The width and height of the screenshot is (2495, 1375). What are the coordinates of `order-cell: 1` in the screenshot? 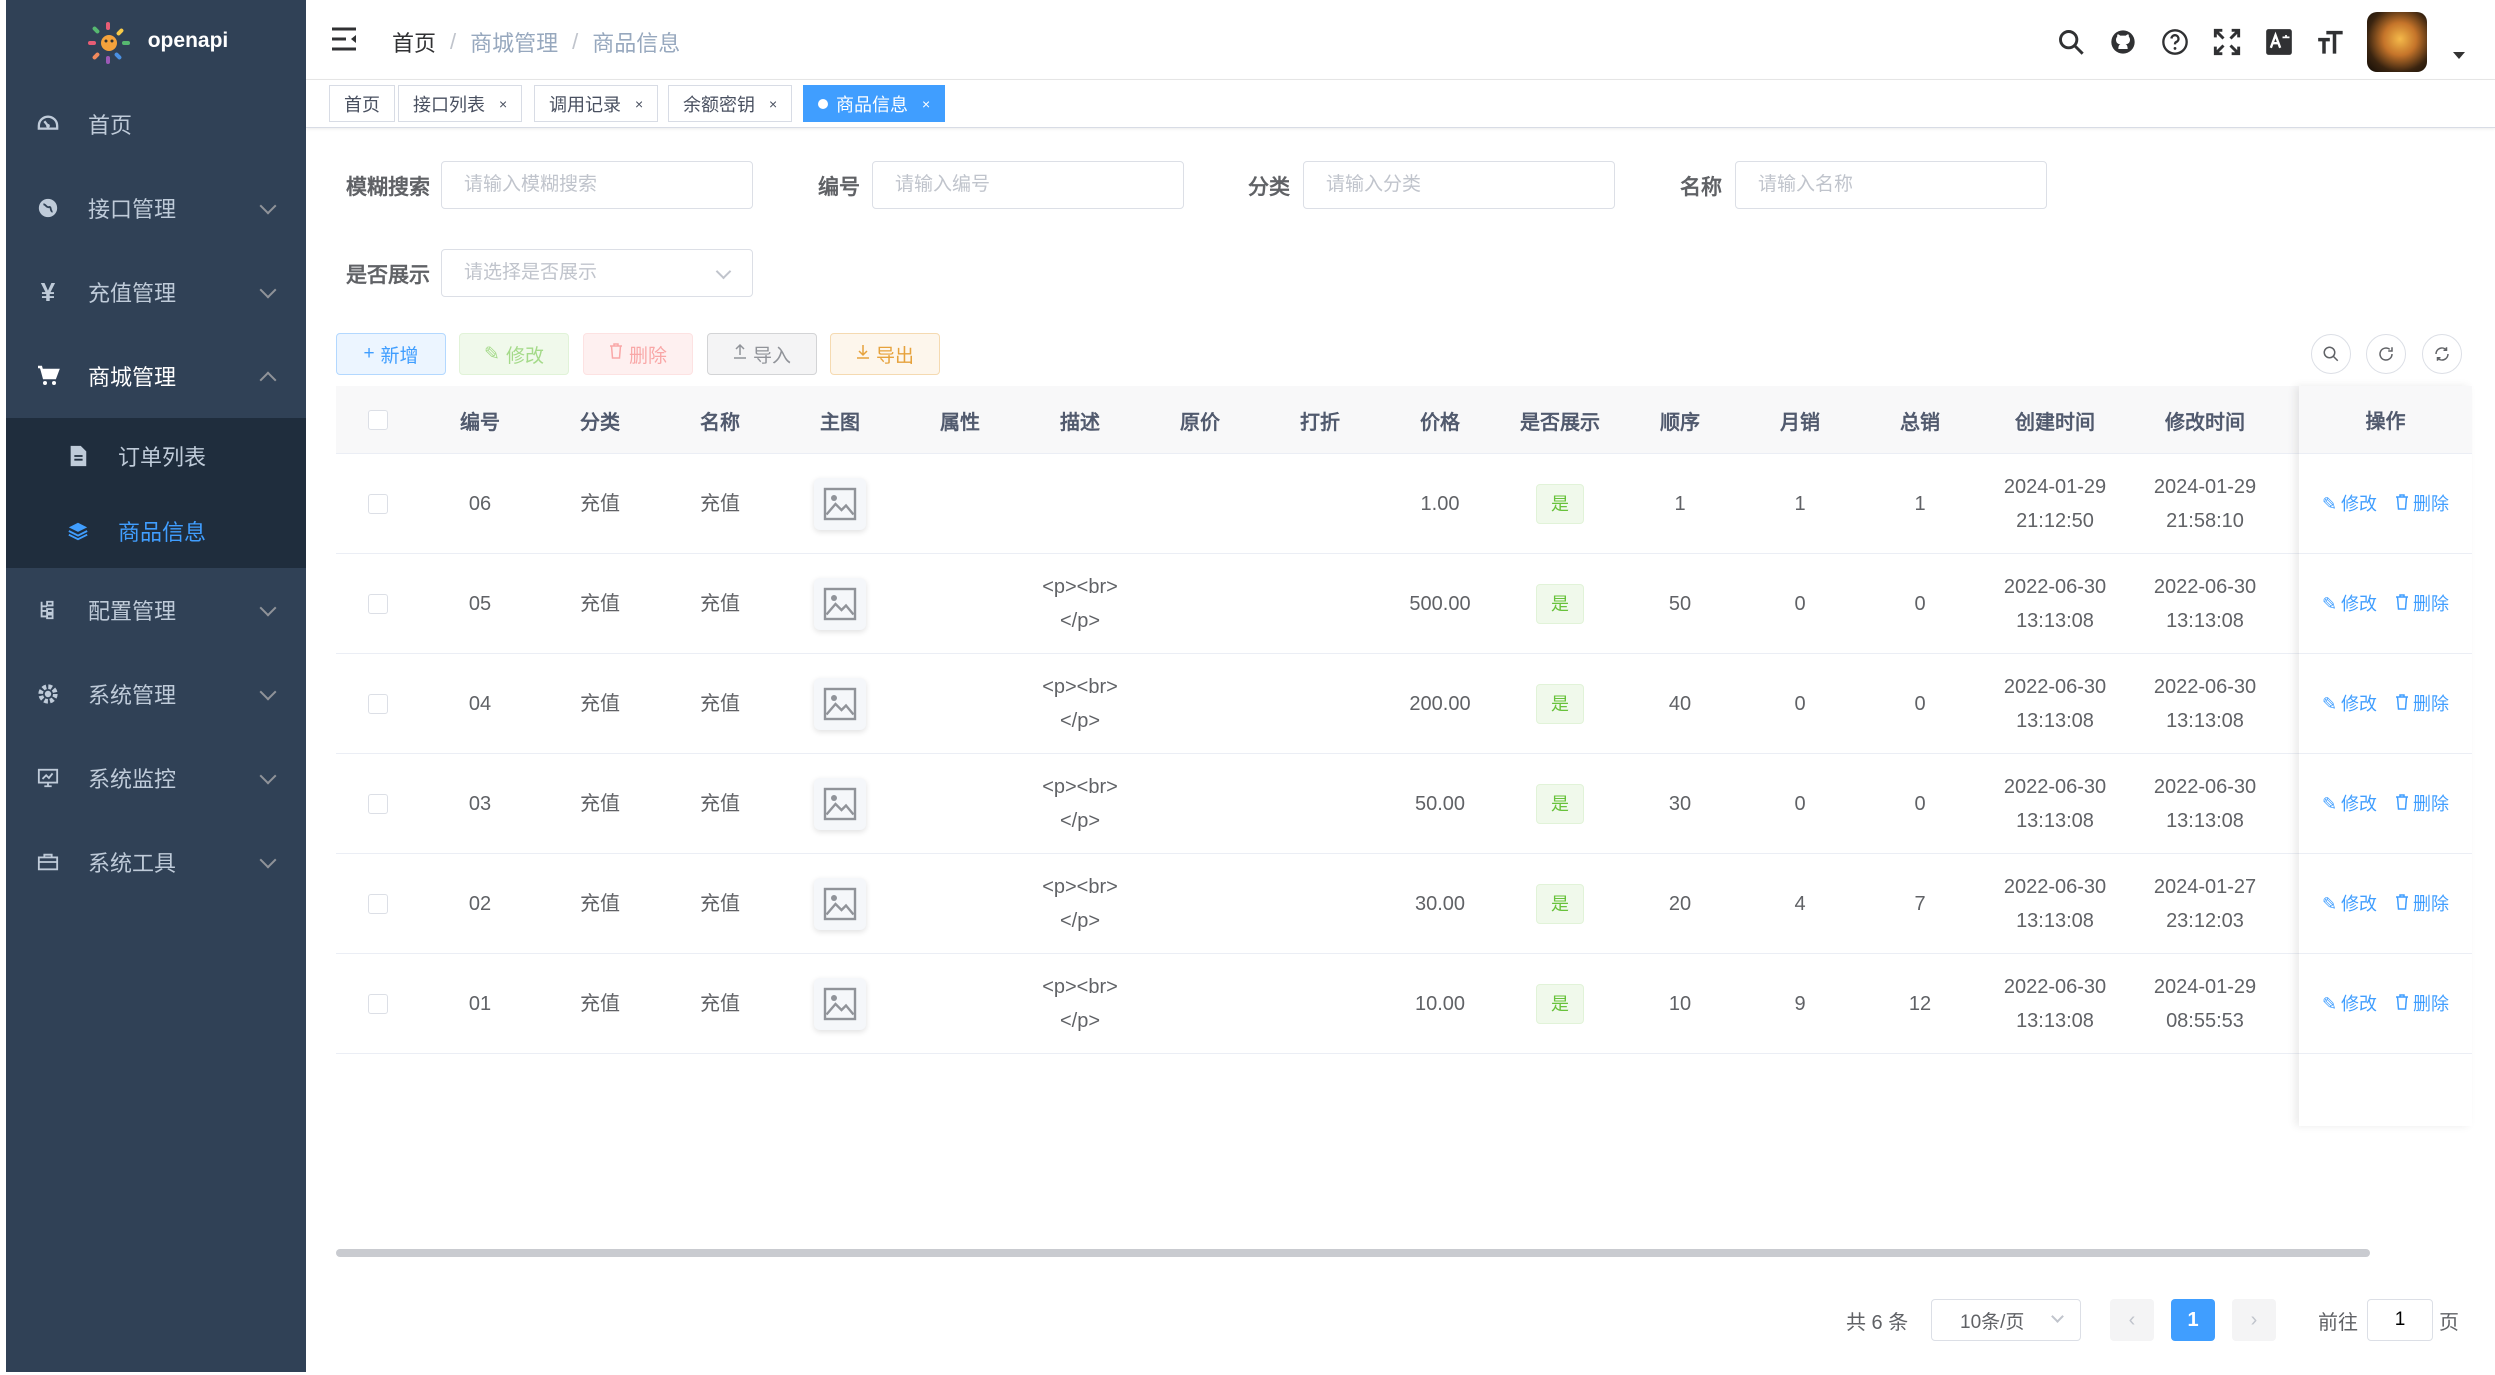 It's located at (1680, 504).